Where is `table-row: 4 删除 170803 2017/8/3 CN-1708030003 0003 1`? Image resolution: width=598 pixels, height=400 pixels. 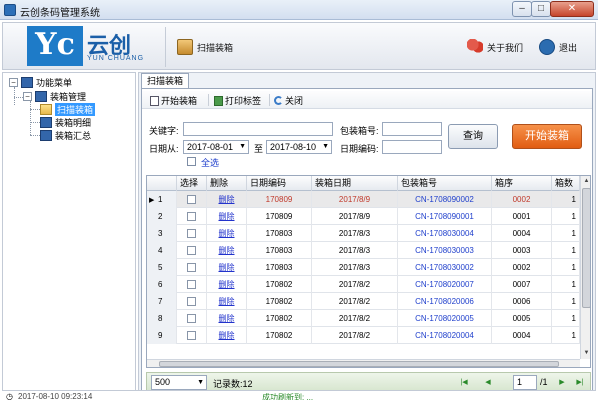 table-row: 4 删除 170803 2017/8/3 CN-1708030003 0003 1 is located at coordinates (363, 250).